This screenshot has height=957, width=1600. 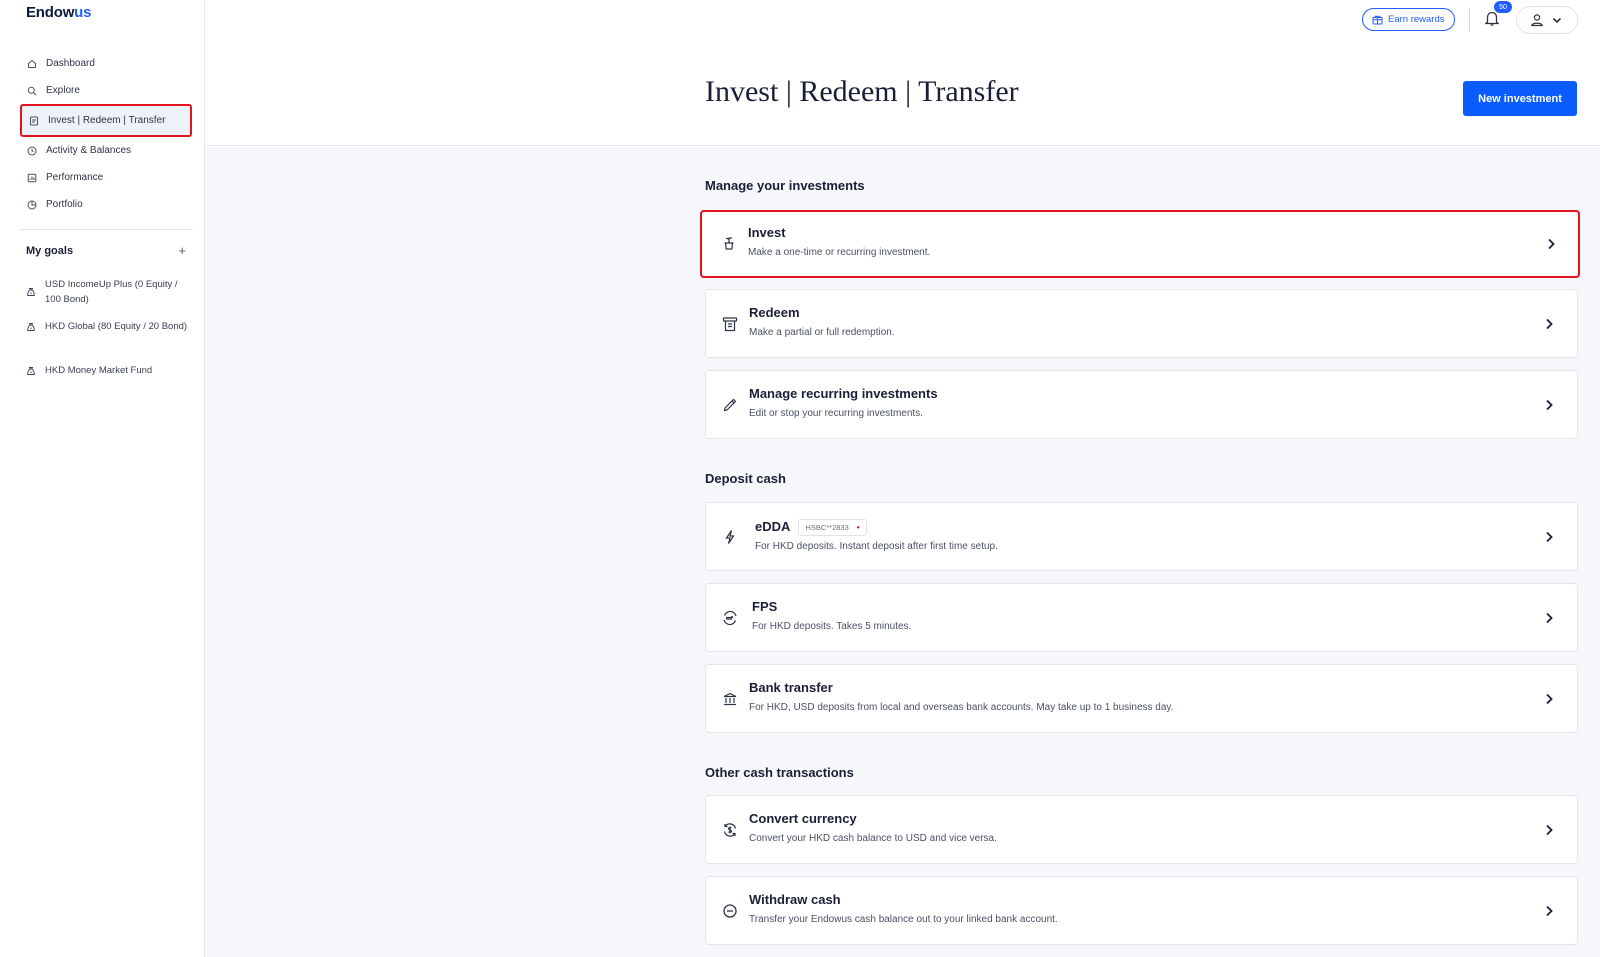 What do you see at coordinates (116, 326) in the screenshot?
I see `goal-label: HKD Global (80 Equity / 20 Bond)` at bounding box center [116, 326].